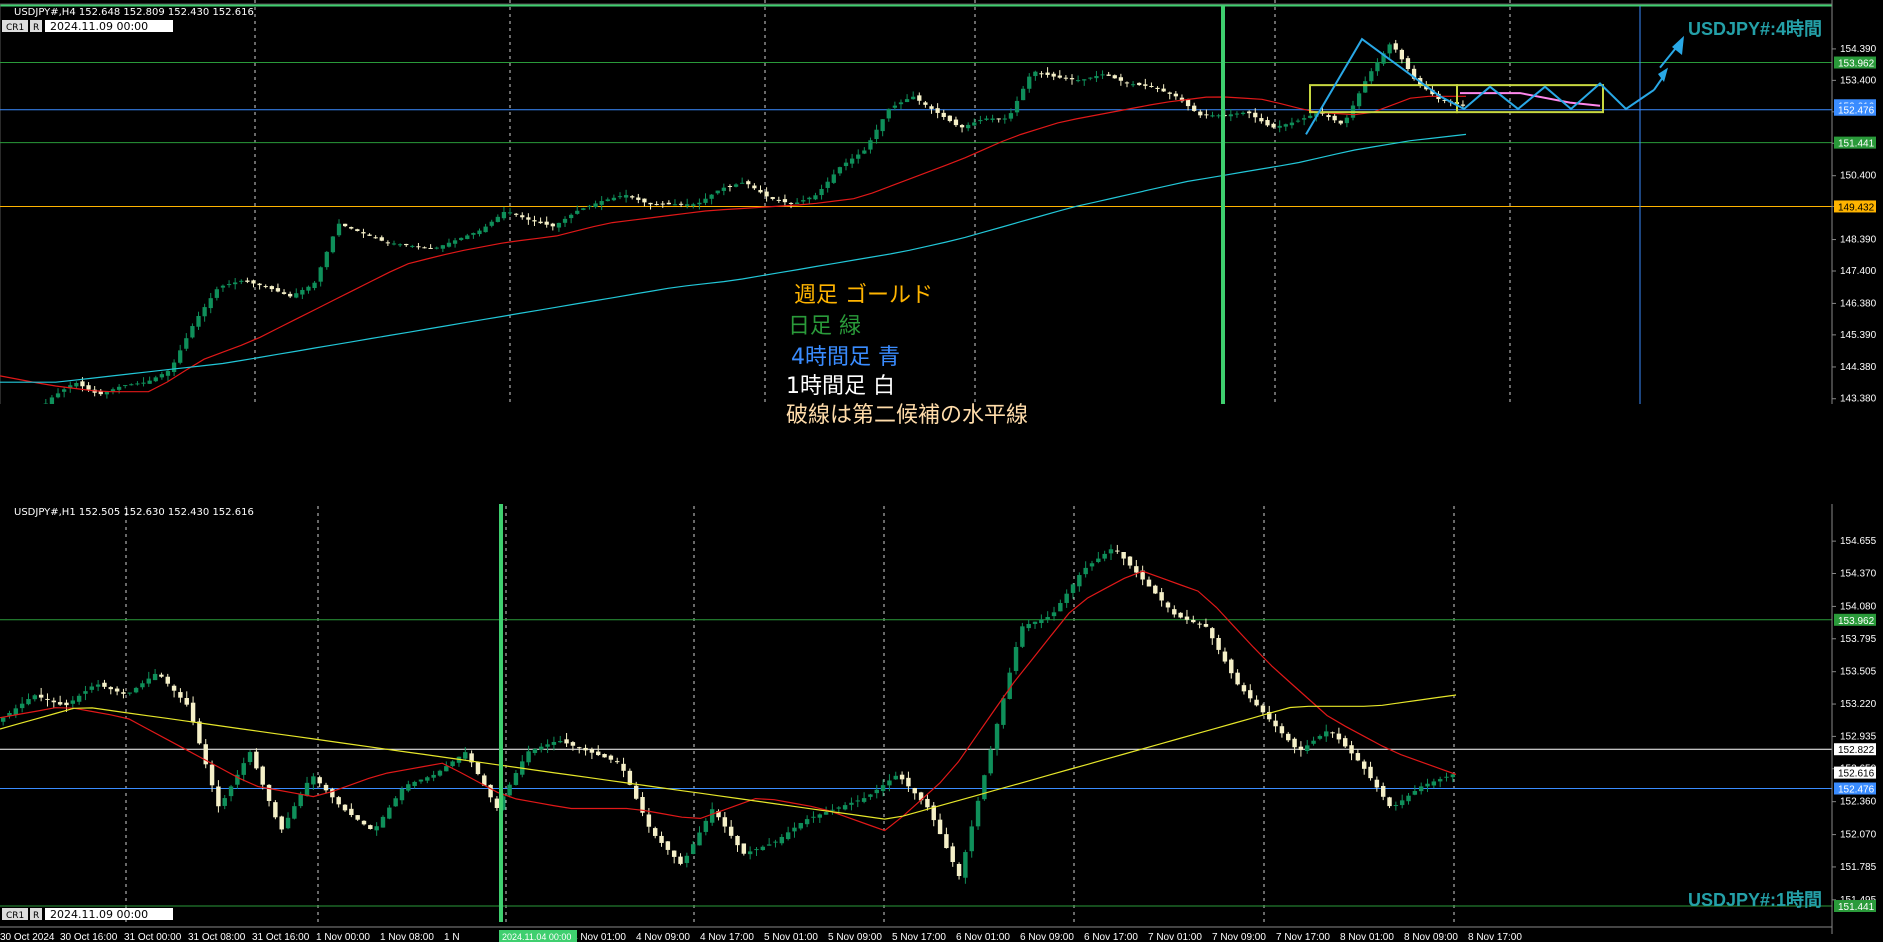 Image resolution: width=1883 pixels, height=942 pixels. Describe the element at coordinates (1858, 639) in the screenshot. I see `y-tick-label: 153.795` at that location.